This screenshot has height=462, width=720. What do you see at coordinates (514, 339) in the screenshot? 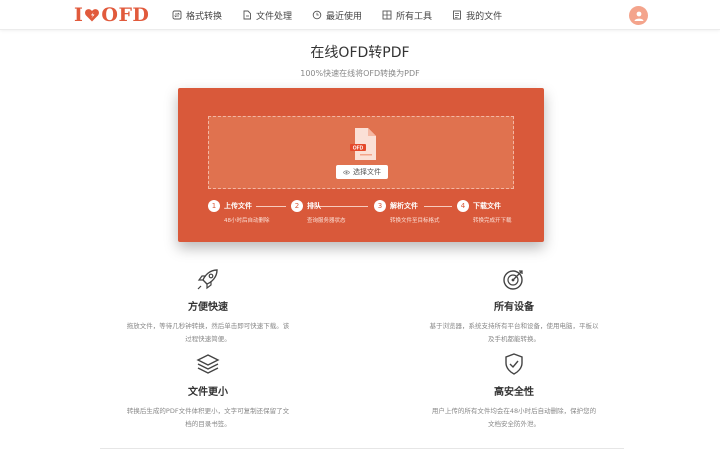
I see `feature-desc-line: 及手机都能转换。` at bounding box center [514, 339].